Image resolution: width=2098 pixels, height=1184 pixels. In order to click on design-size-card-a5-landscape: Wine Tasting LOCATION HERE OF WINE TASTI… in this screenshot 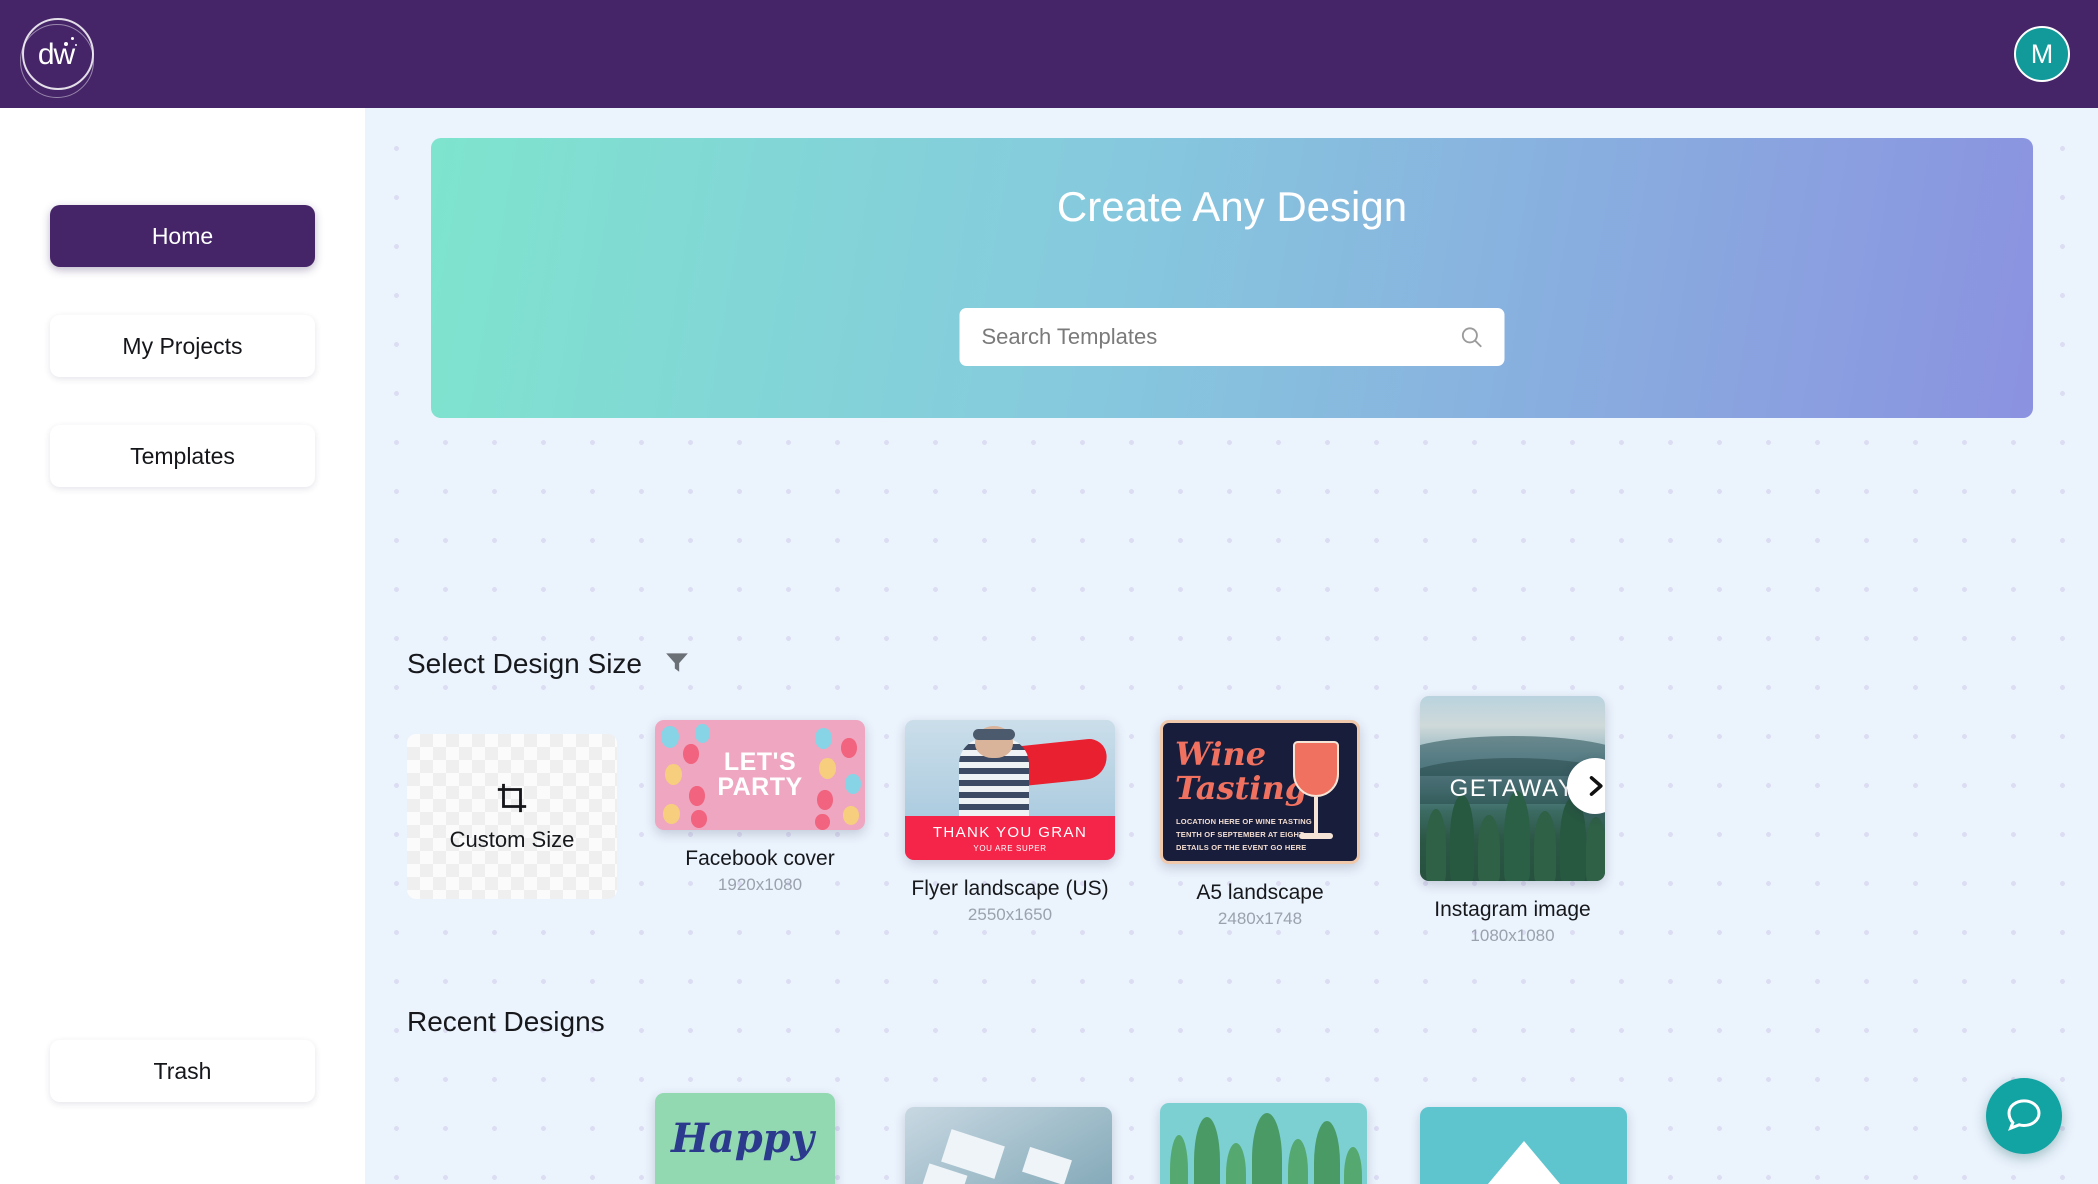, I will do `click(1260, 824)`.